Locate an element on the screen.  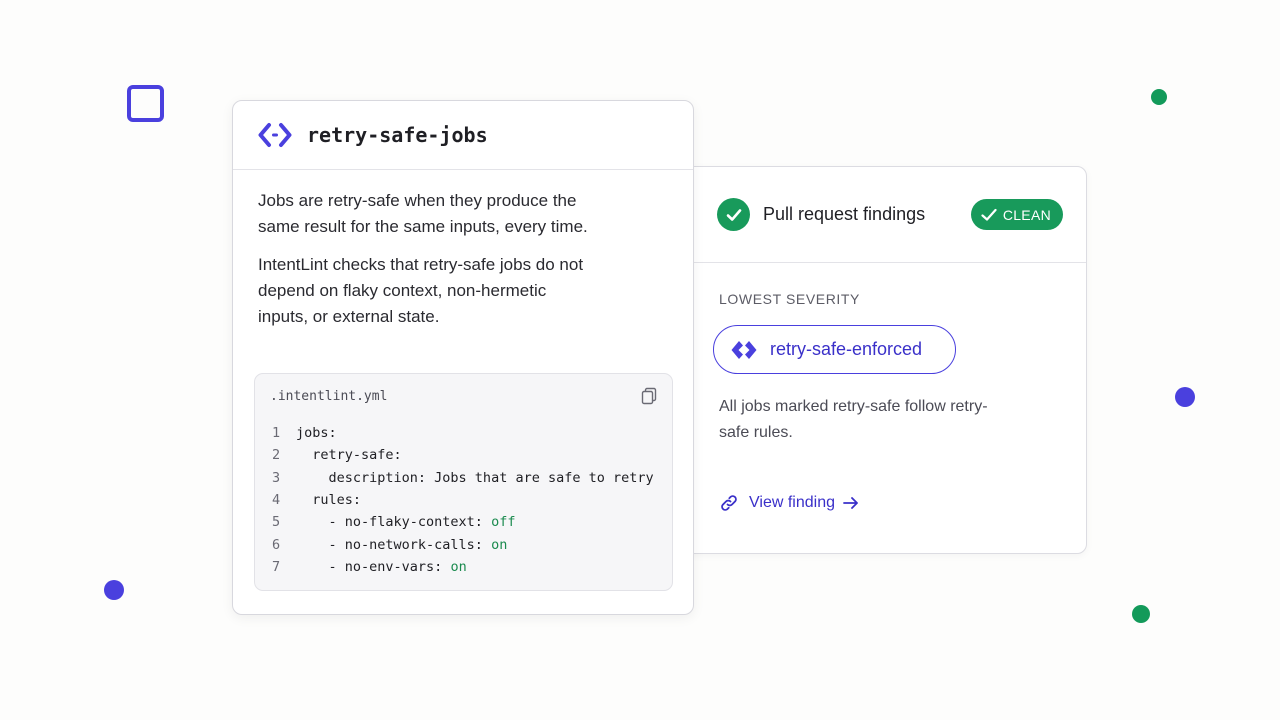
code-line: 6 - no-network-calls: on is located at coordinates (463, 544).